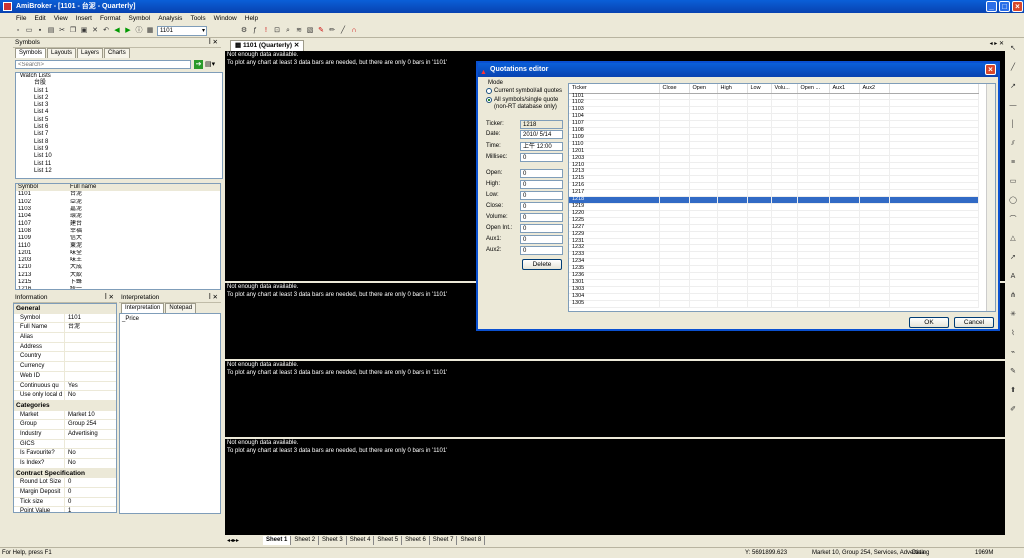 Image resolution: width=1024 pixels, height=558 pixels. What do you see at coordinates (118, 275) in the screenshot?
I see `table-row: 1213 大飲` at bounding box center [118, 275].